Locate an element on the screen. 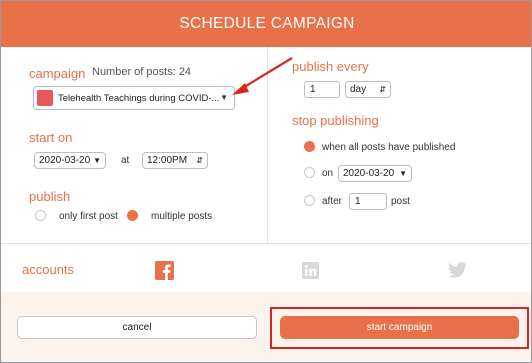  start-date-select: 2020-03-20 ▼ is located at coordinates (70, 160).